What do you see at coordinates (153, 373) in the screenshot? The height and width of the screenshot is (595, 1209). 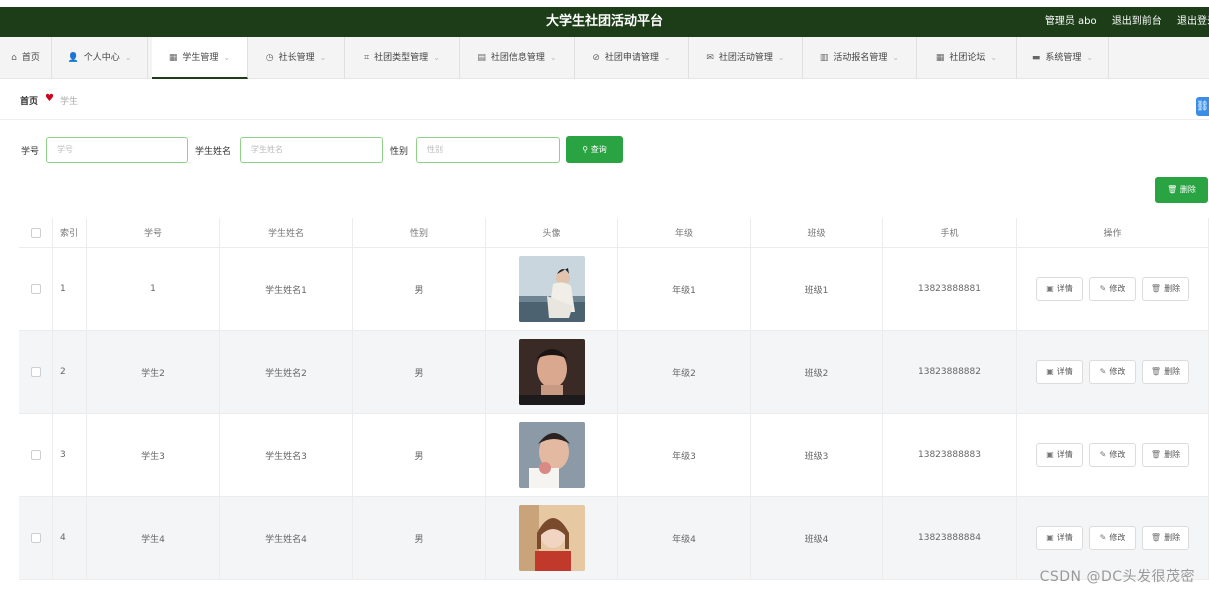 I see `student-id: 学生2` at bounding box center [153, 373].